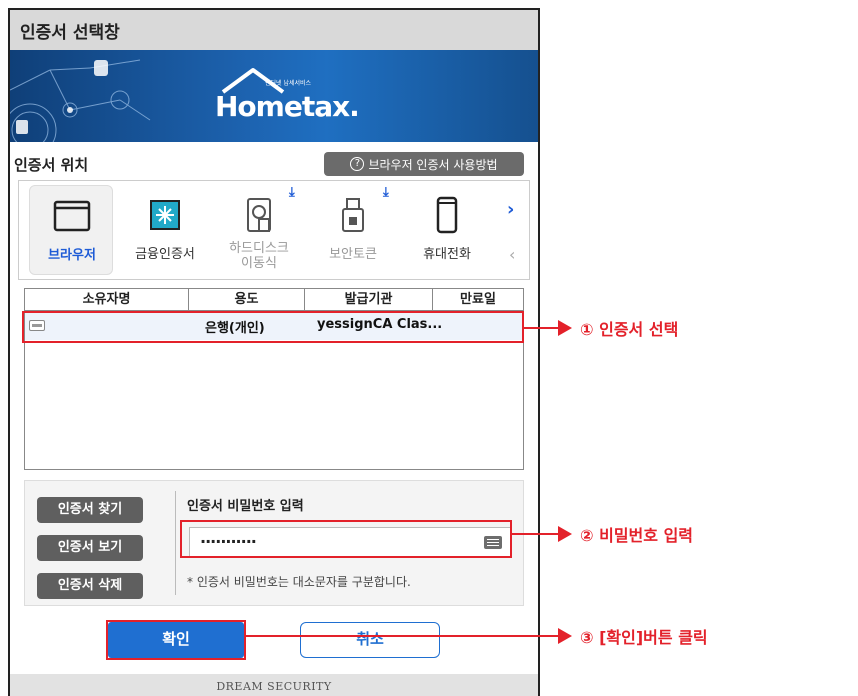 This screenshot has height=696, width=858. What do you see at coordinates (346, 539) in the screenshot?
I see `password-highlight-box` at bounding box center [346, 539].